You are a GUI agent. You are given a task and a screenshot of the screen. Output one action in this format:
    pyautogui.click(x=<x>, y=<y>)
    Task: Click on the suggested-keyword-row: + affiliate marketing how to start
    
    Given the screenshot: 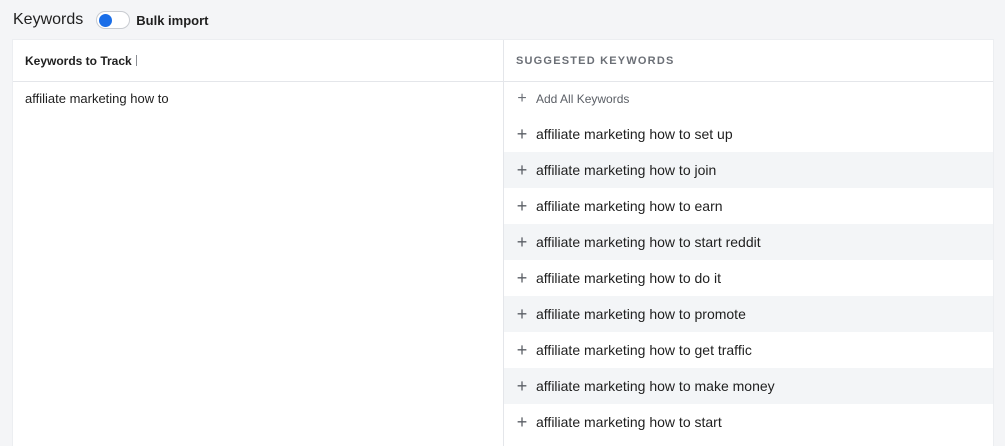 What is the action you would take?
    pyautogui.click(x=748, y=422)
    